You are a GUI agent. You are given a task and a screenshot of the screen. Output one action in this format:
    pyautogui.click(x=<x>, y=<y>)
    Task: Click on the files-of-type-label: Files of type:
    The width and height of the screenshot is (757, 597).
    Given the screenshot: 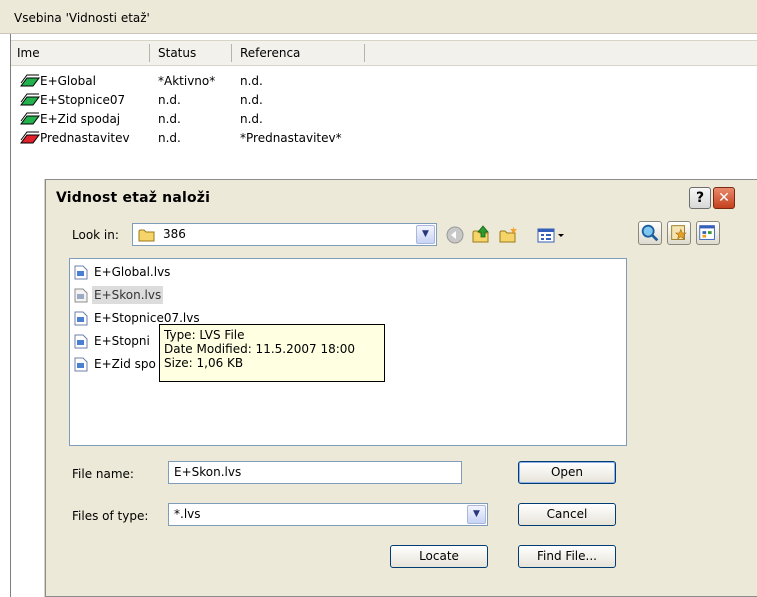 What is the action you would take?
    pyautogui.click(x=110, y=516)
    